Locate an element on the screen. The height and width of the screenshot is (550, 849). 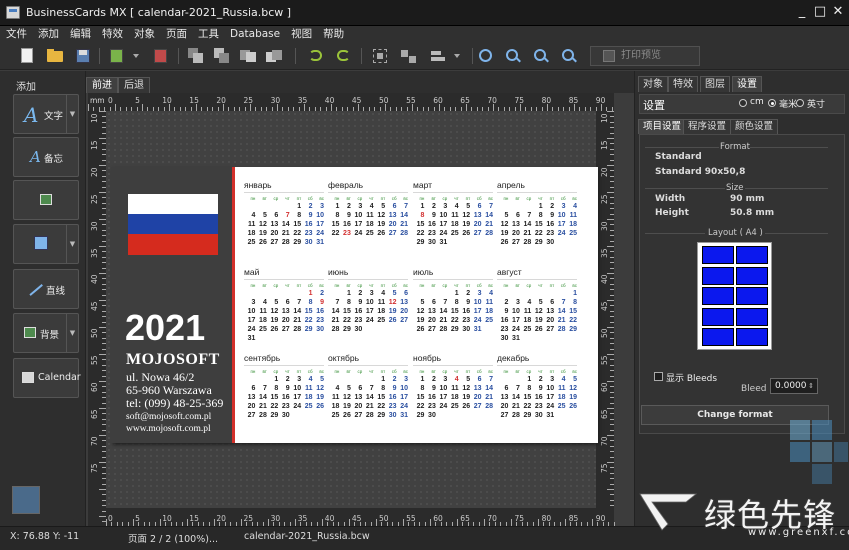
menu-tools: 工具 is located at coordinates (208, 33).